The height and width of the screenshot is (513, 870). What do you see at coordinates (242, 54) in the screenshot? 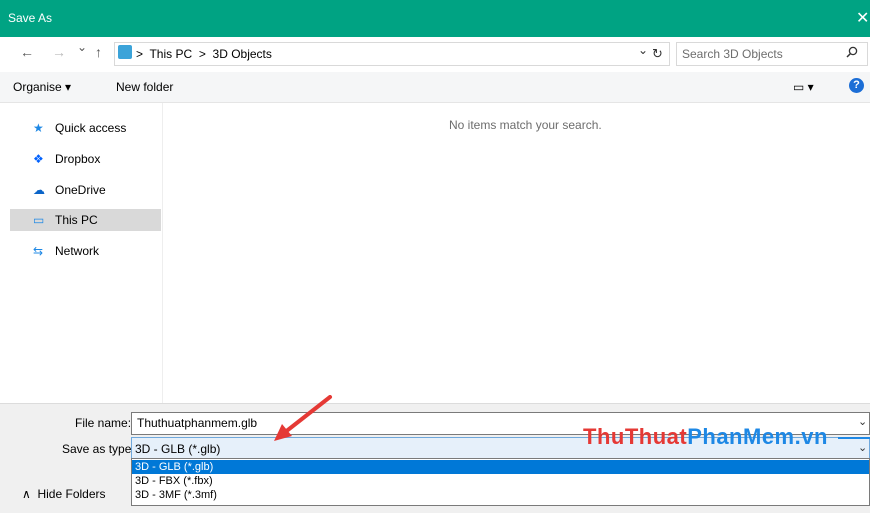
I see `breadcrumb-3d-objects: 3D Objects` at bounding box center [242, 54].